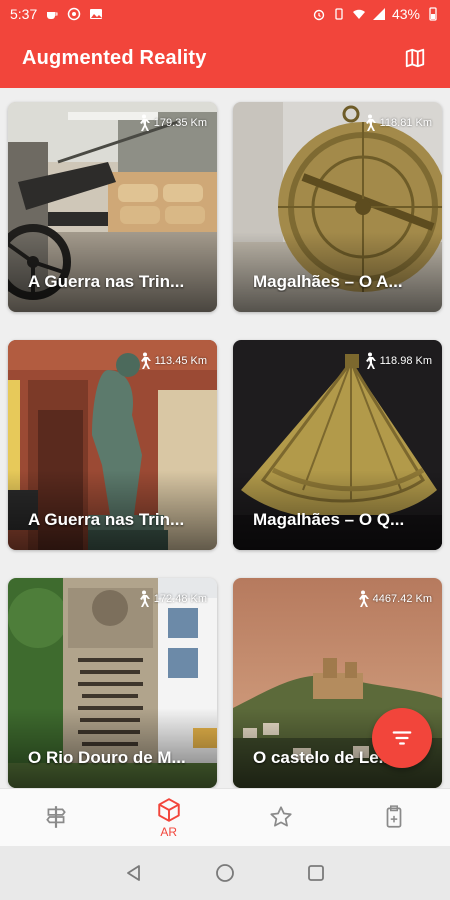 Image resolution: width=450 pixels, height=900 pixels. I want to click on vibrate-icon, so click(339, 14).